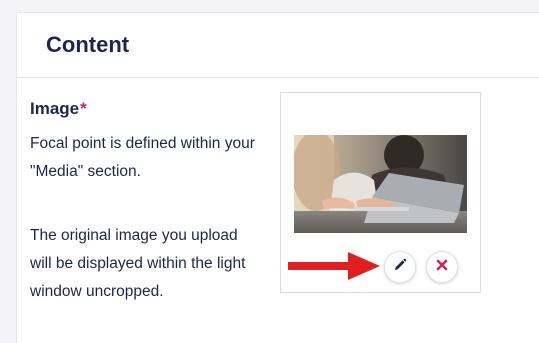 The height and width of the screenshot is (343, 539). What do you see at coordinates (334, 266) in the screenshot?
I see `annotation-arrow-icon` at bounding box center [334, 266].